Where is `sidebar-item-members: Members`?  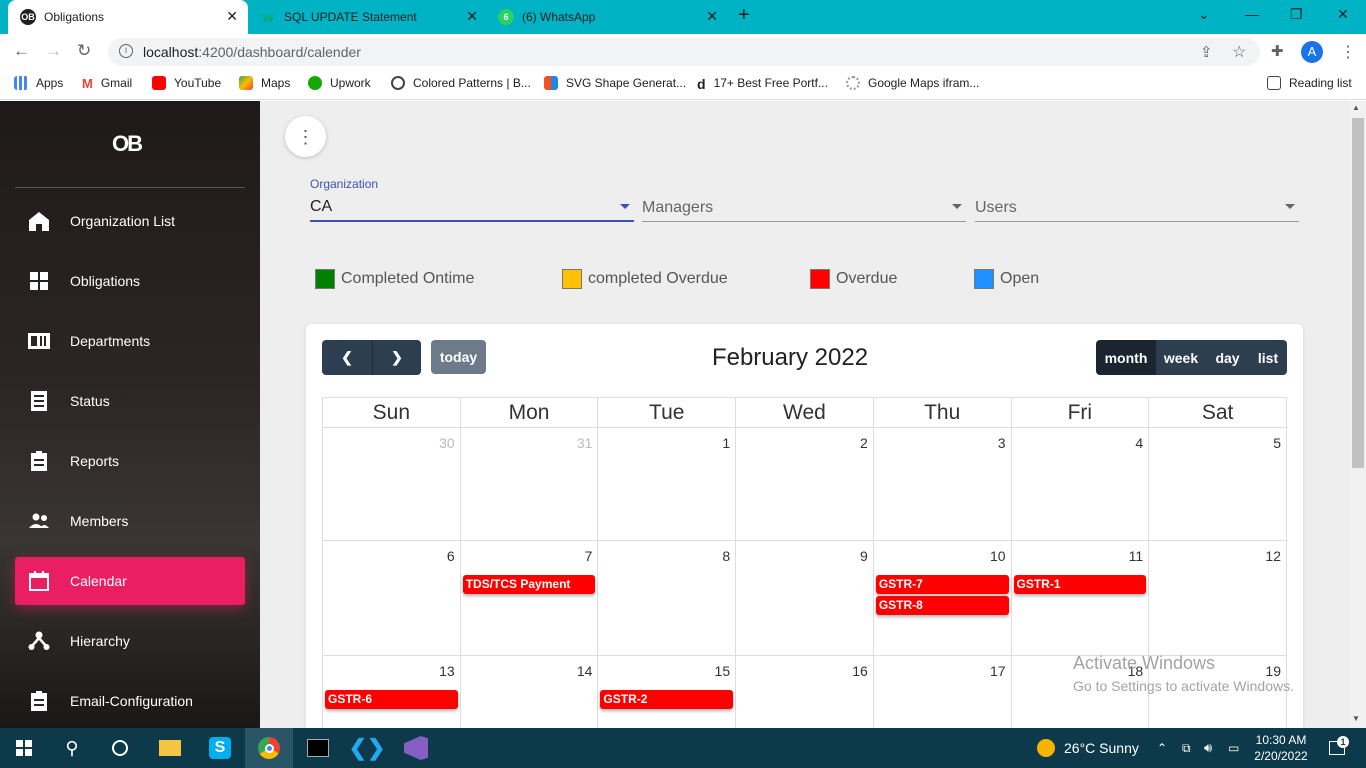 sidebar-item-members: Members is located at coordinates (130, 521).